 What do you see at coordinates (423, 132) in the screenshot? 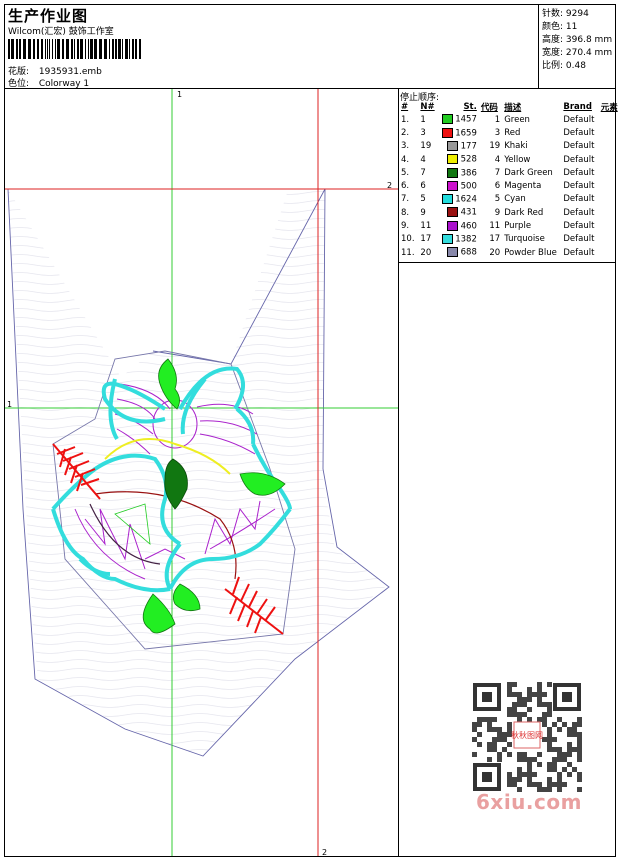
I see `row-n: 3` at bounding box center [423, 132].